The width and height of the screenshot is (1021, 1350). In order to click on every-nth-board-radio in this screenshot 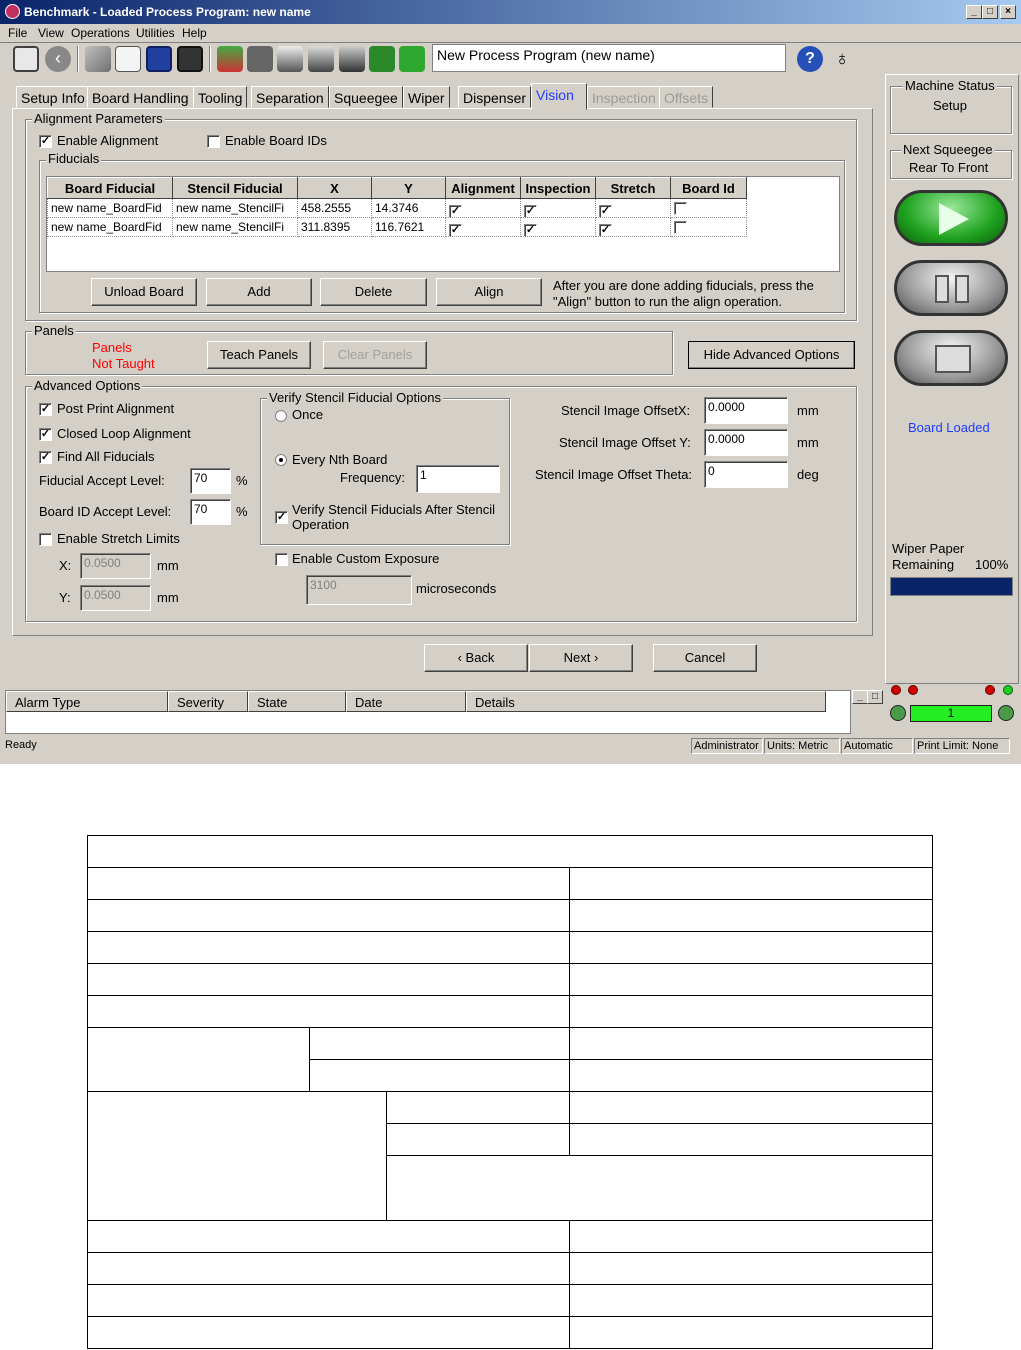, I will do `click(281, 460)`.